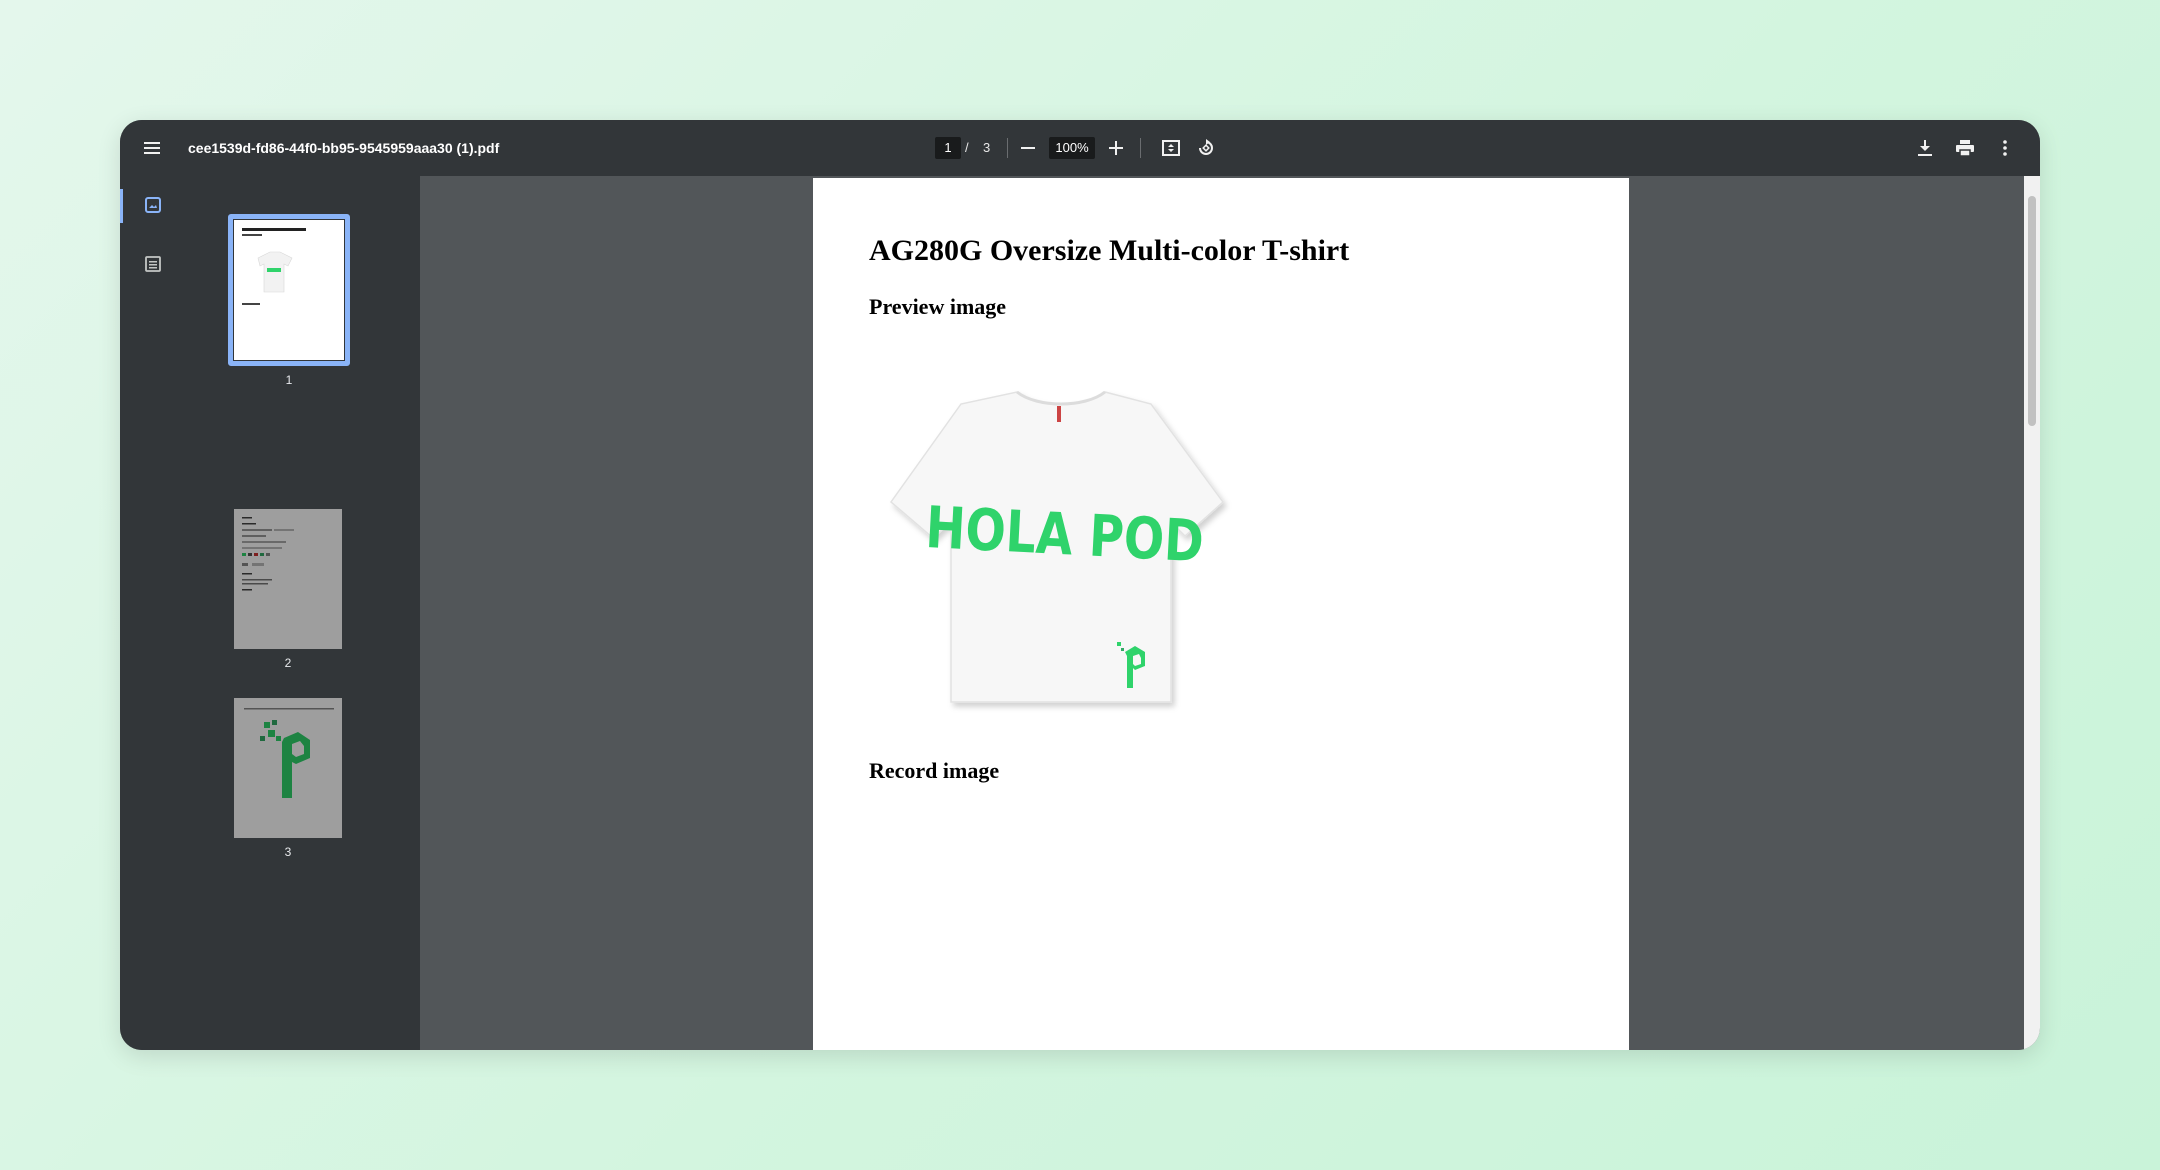 This screenshot has width=2160, height=1170. Describe the element at coordinates (1028, 148) in the screenshot. I see `minus-icon` at that location.